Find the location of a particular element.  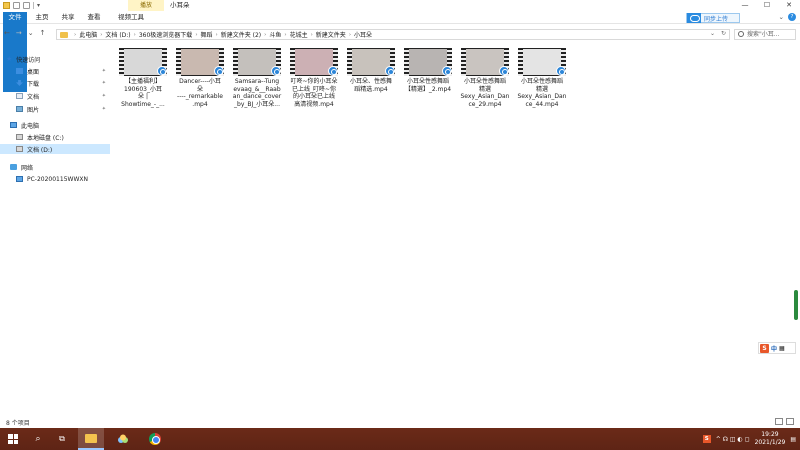

taskbar-cloud-app is located at coordinates (123, 439).